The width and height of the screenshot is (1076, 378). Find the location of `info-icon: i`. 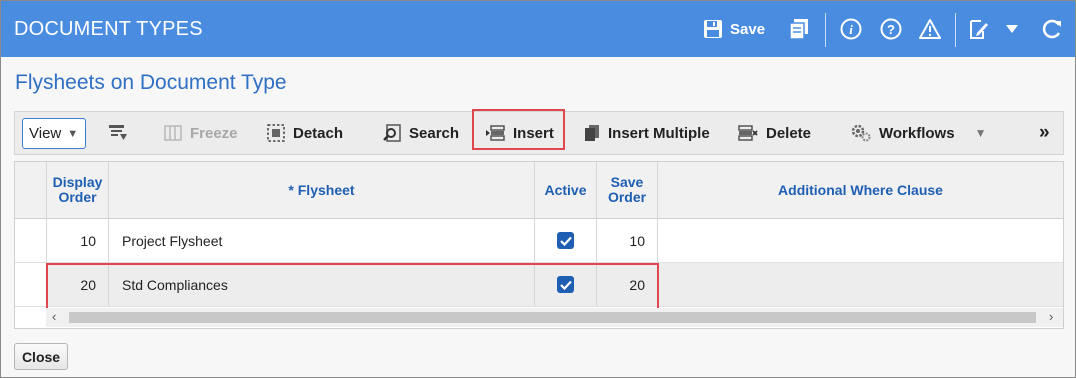

info-icon: i is located at coordinates (851, 29).